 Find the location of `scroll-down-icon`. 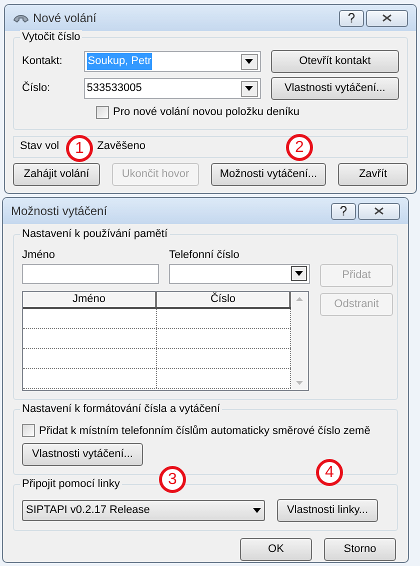

scroll-down-icon is located at coordinates (299, 382).